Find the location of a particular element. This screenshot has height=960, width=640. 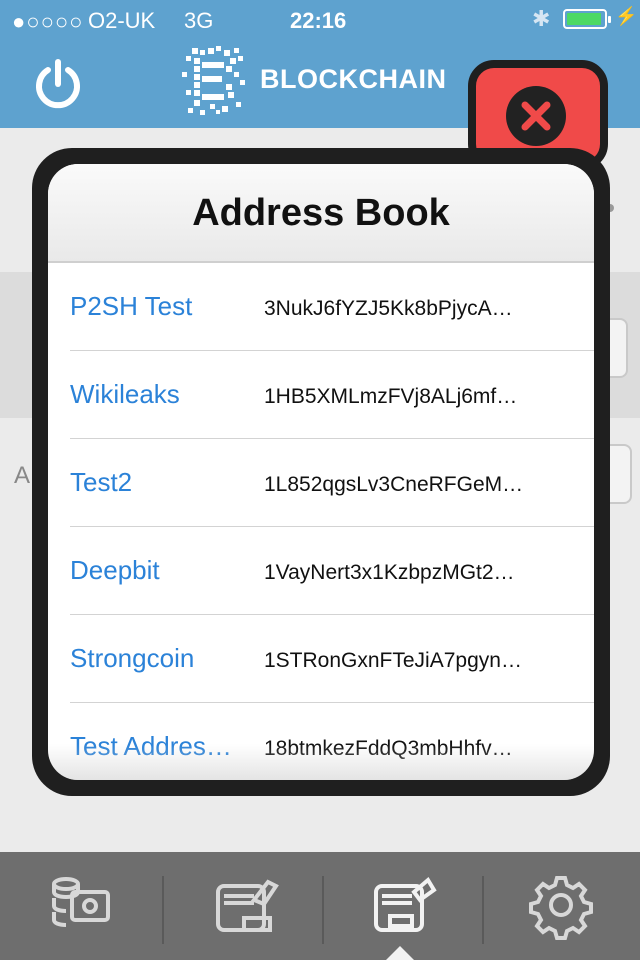

receive-icon is located at coordinates (403, 905).